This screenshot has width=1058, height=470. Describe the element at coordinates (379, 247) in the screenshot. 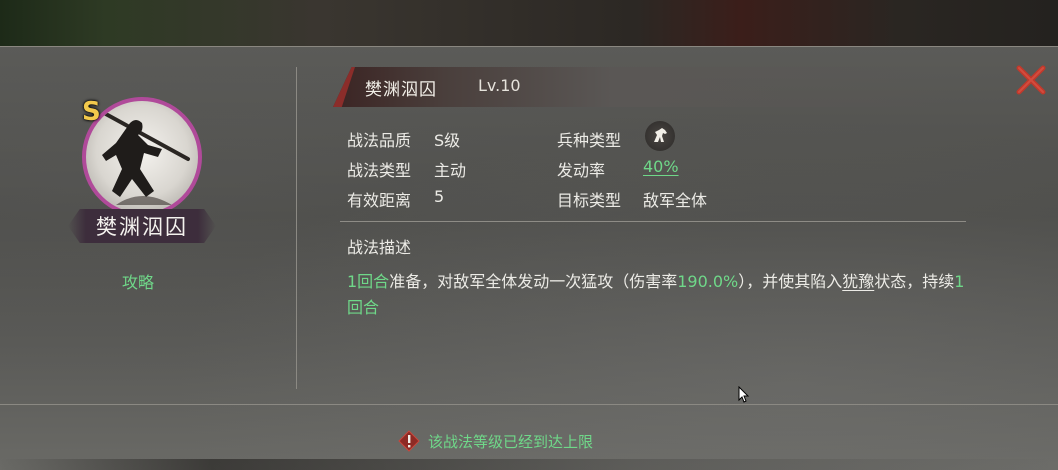

I see `description-title: 战法描述` at that location.